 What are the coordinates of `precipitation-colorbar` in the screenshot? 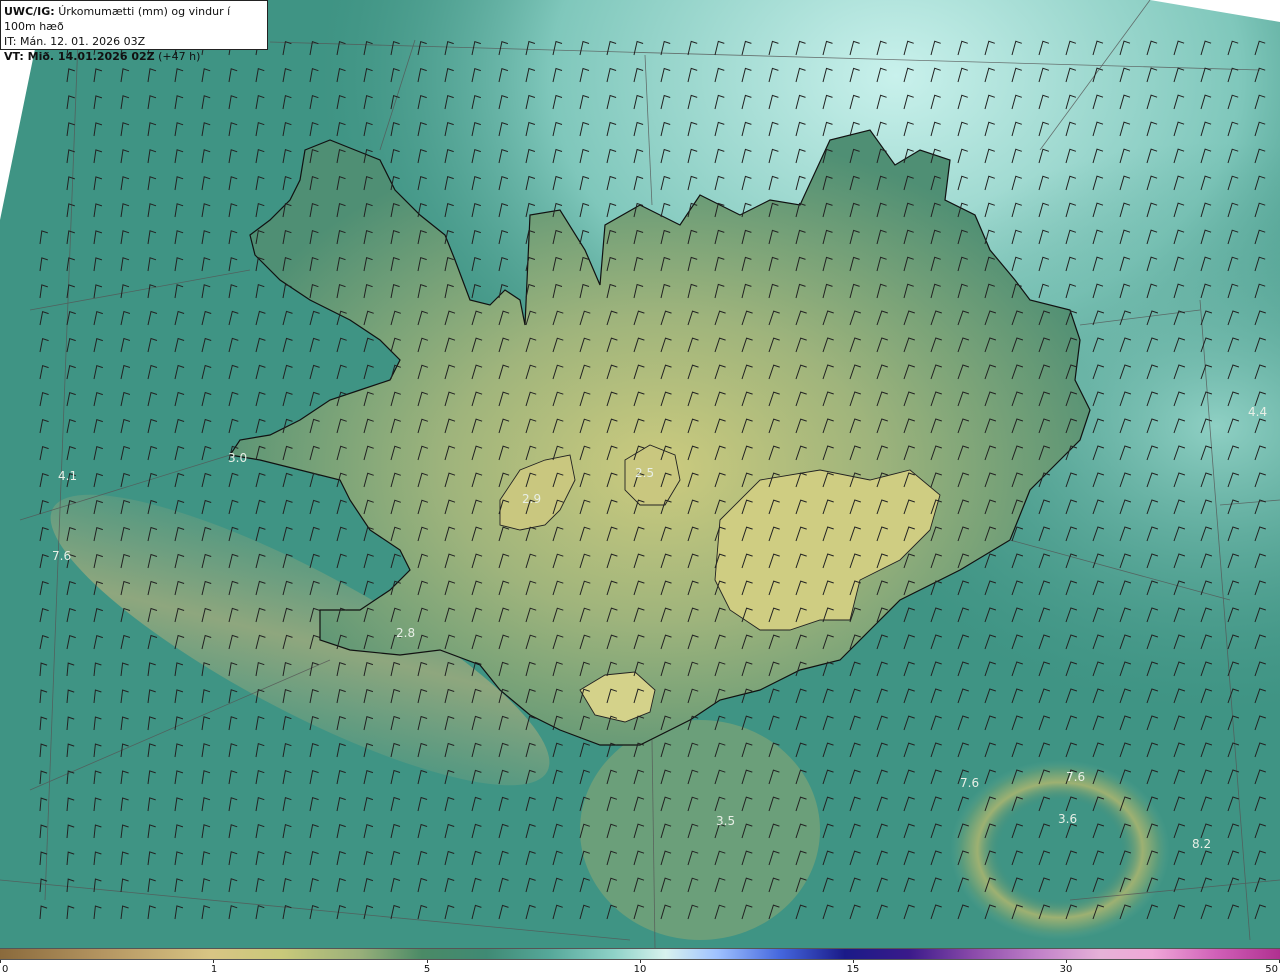 It's located at (640, 954).